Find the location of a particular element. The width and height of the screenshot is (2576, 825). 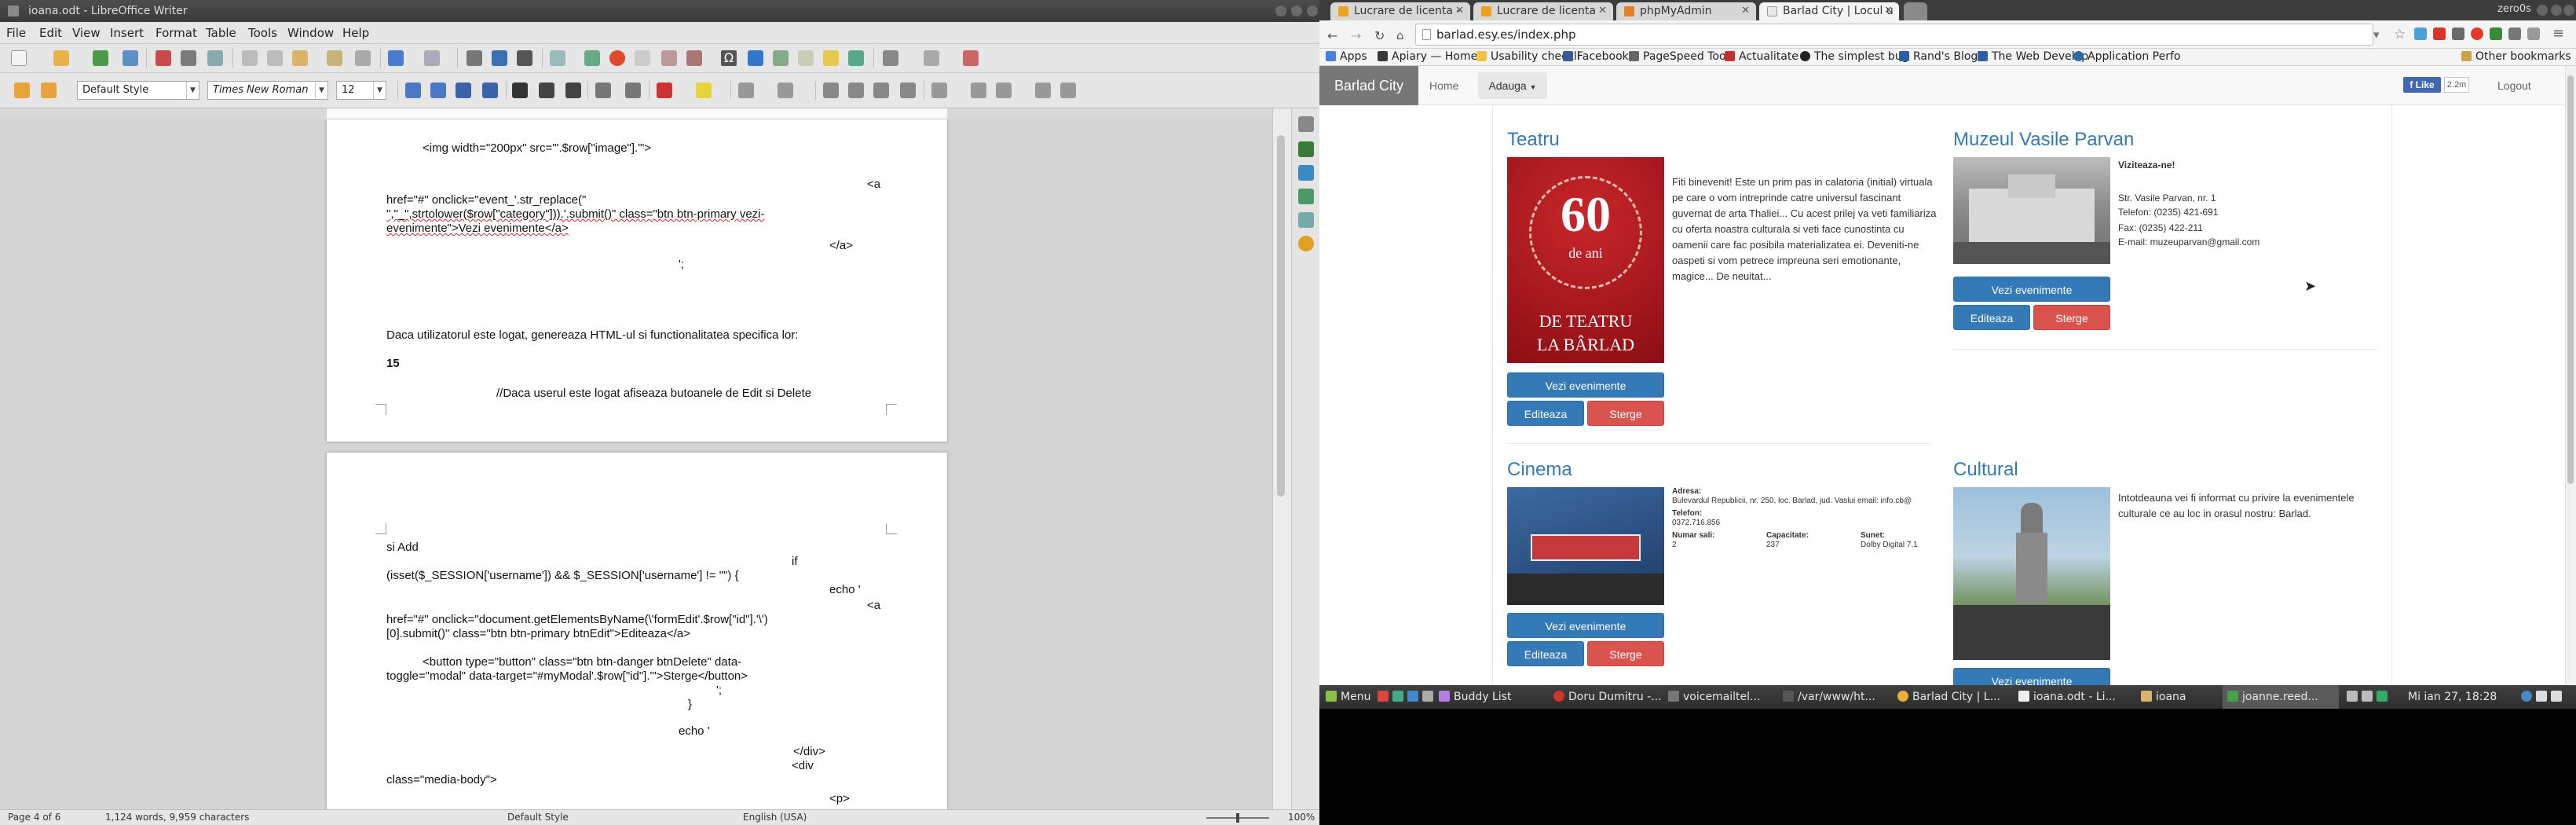

insert-chart-icon is located at coordinates (617, 58).